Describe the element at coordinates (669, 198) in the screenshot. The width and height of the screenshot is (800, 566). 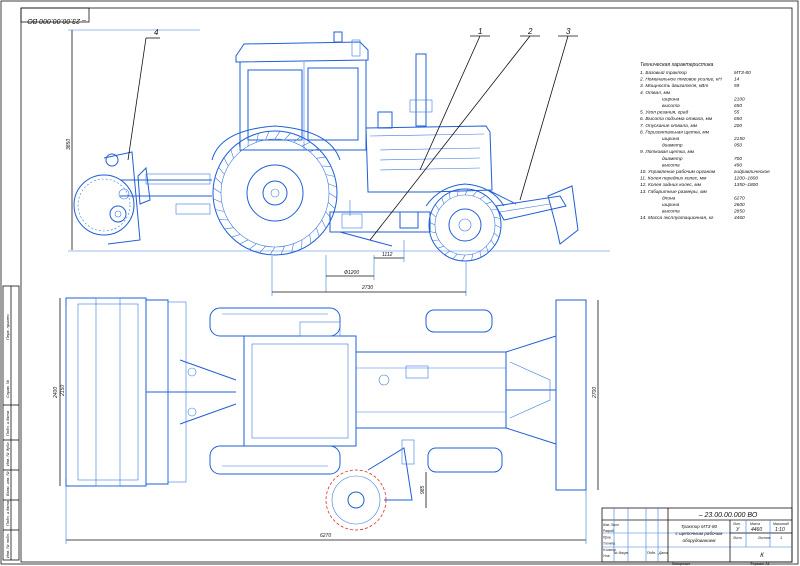
I see `spec-label: длина` at that location.